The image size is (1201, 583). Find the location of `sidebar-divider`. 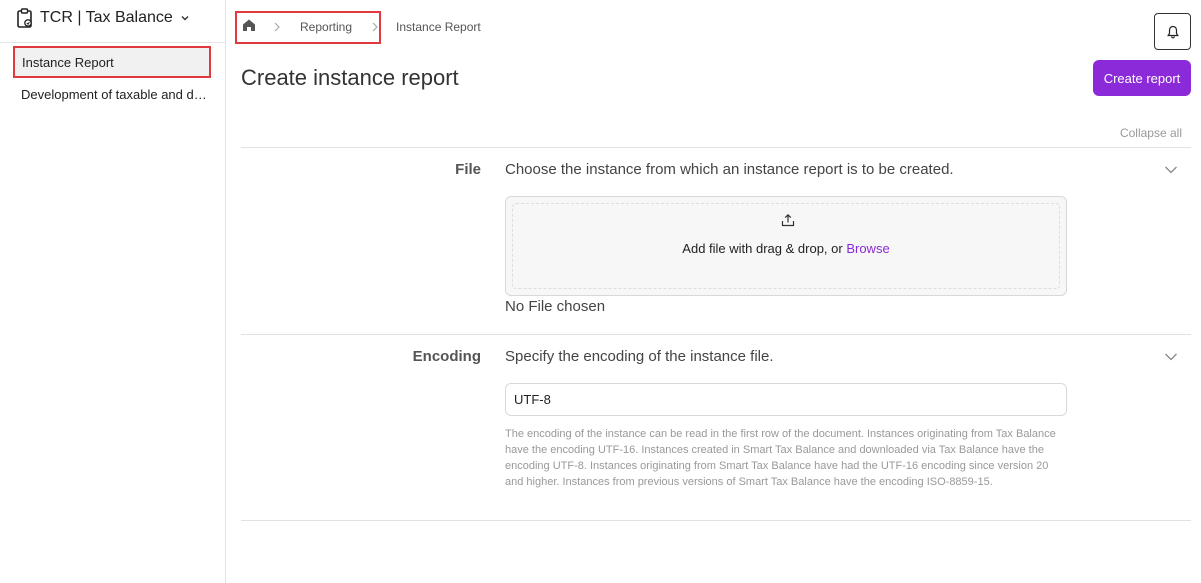

sidebar-divider is located at coordinates (112, 42).